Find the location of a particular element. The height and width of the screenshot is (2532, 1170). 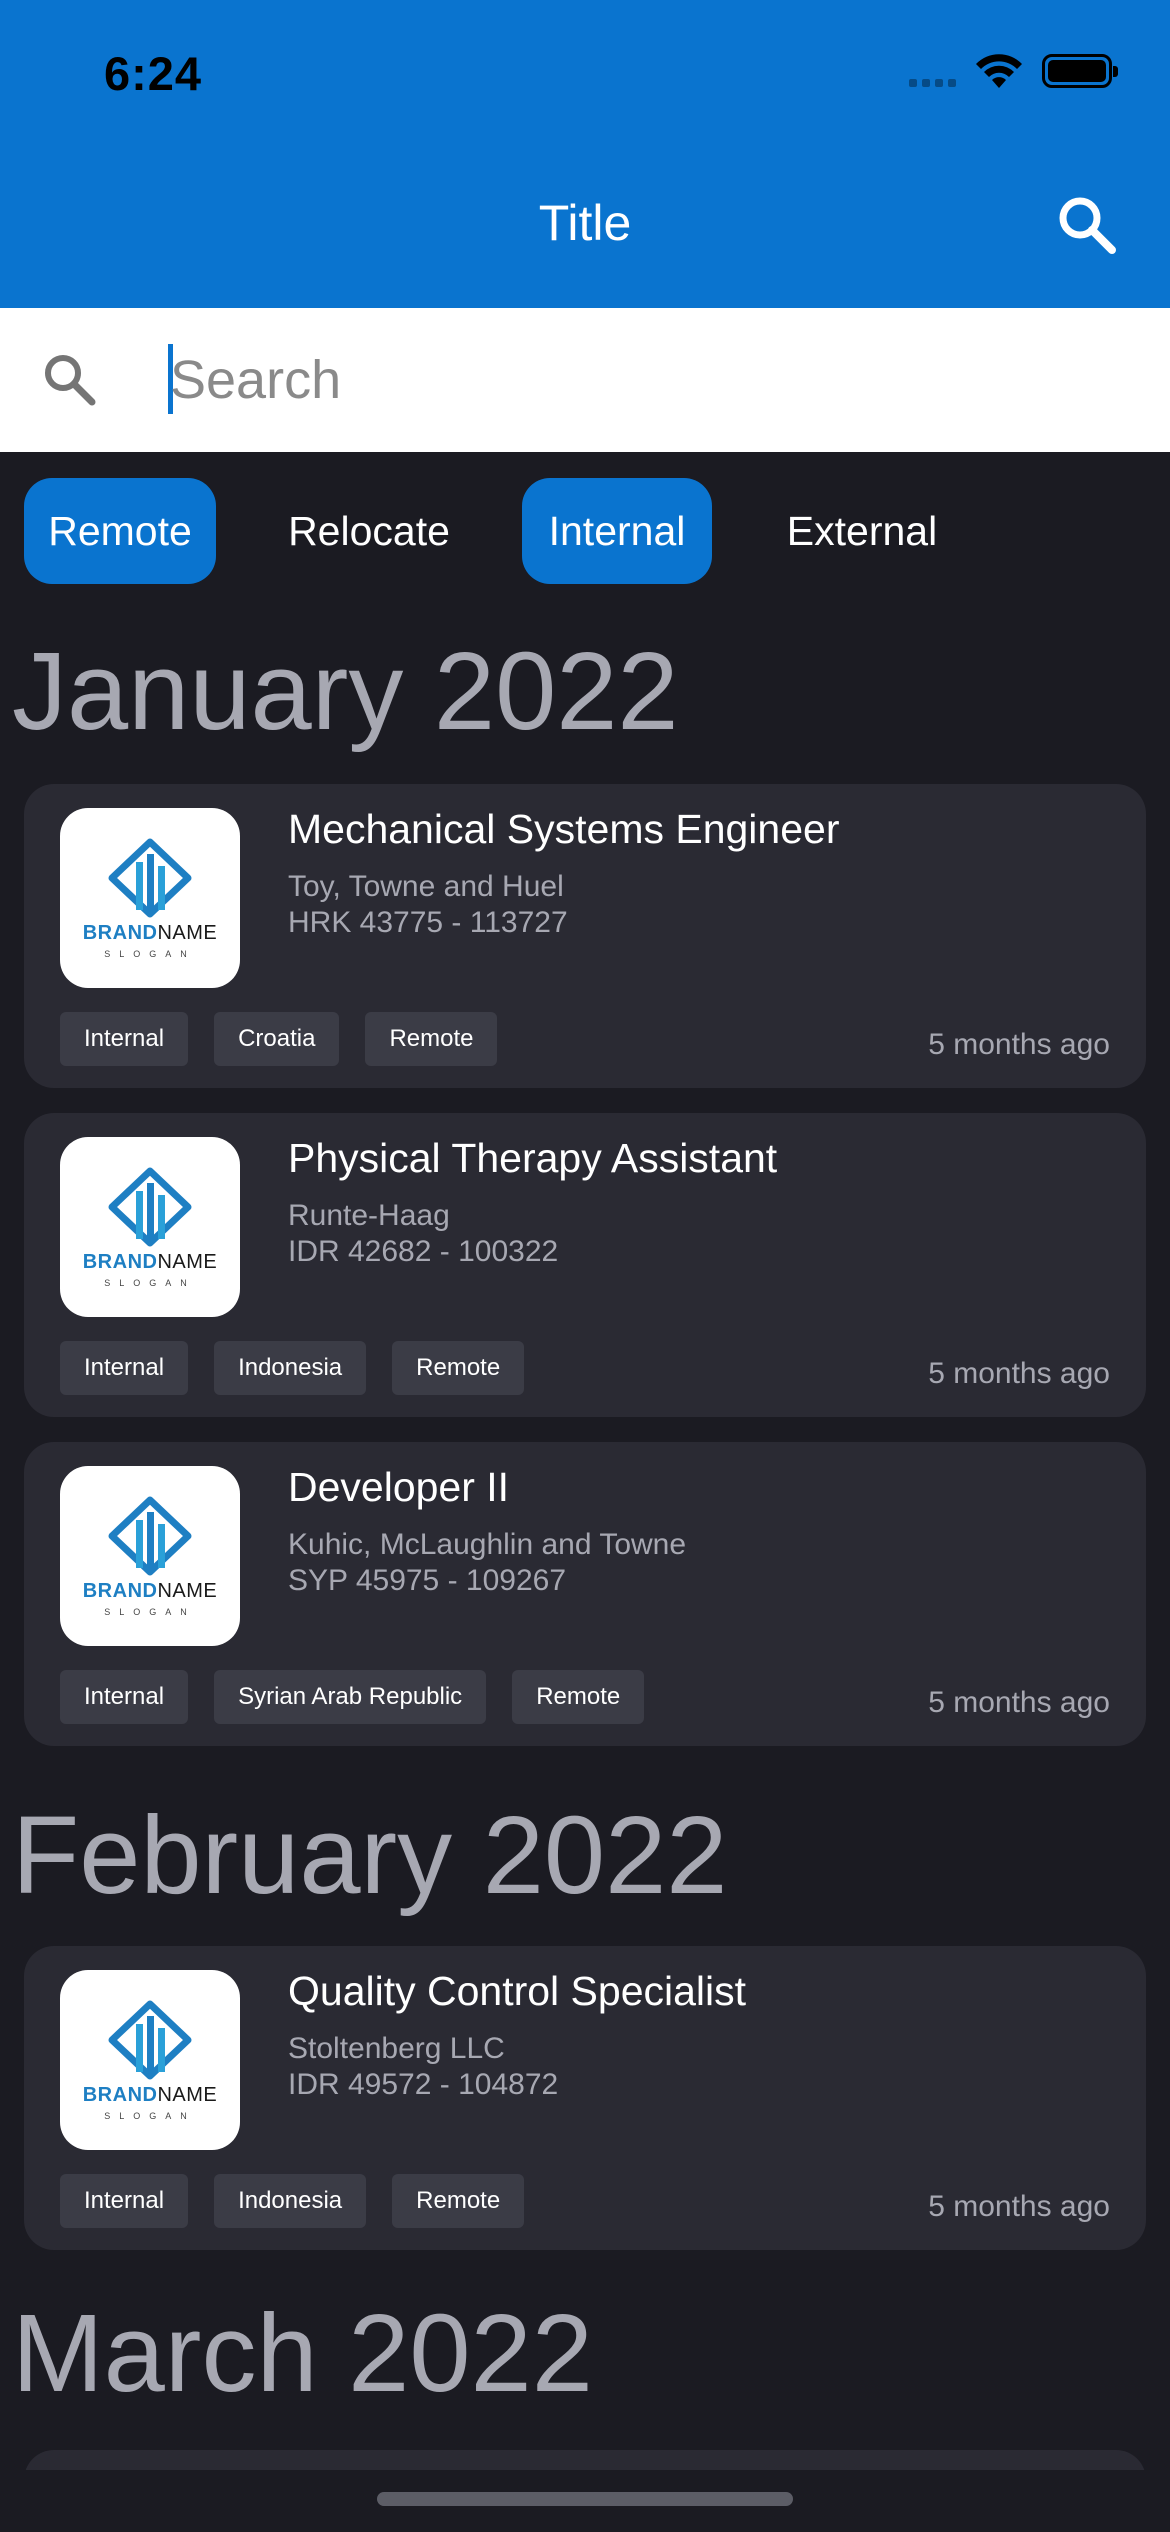

status-time: 6:24 is located at coordinates (153, 73).